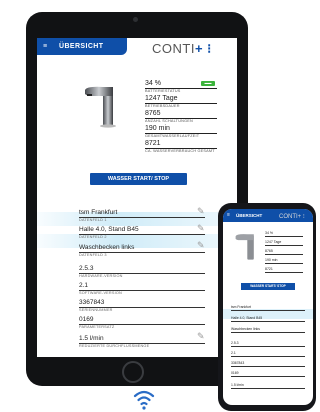 Image resolution: width=320 pixels, height=412 pixels. What do you see at coordinates (173, 48) in the screenshot?
I see `logo-text: CONTI` at bounding box center [173, 48].